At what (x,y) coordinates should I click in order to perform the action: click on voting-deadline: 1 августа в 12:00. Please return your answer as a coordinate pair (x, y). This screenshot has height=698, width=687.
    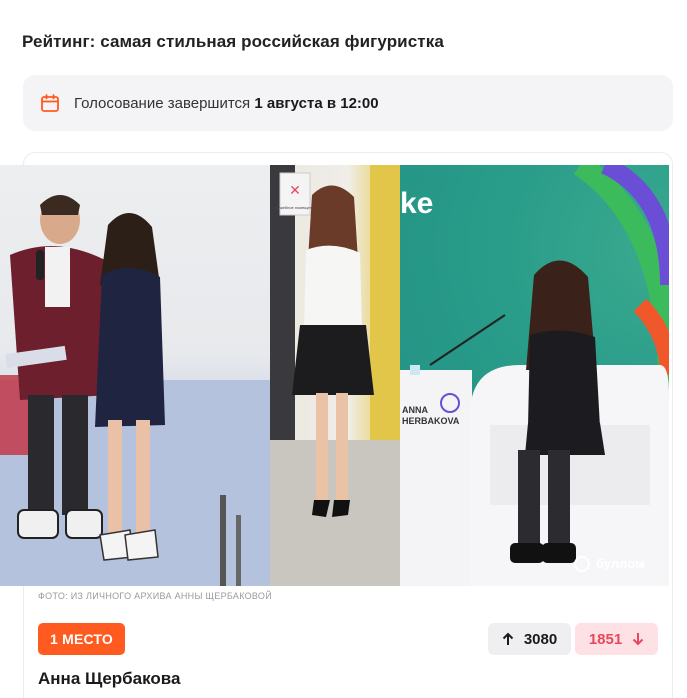
    Looking at the image, I should click on (316, 103).